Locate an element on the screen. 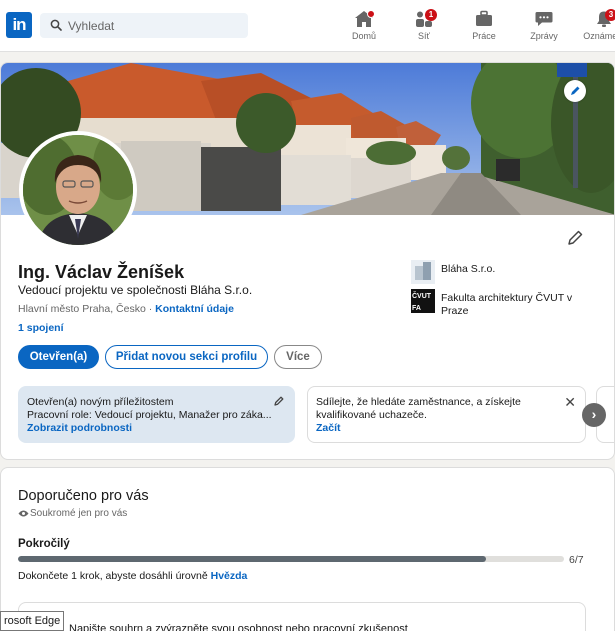  nav-notifications-label: Oznámení is located at coordinates (599, 36).